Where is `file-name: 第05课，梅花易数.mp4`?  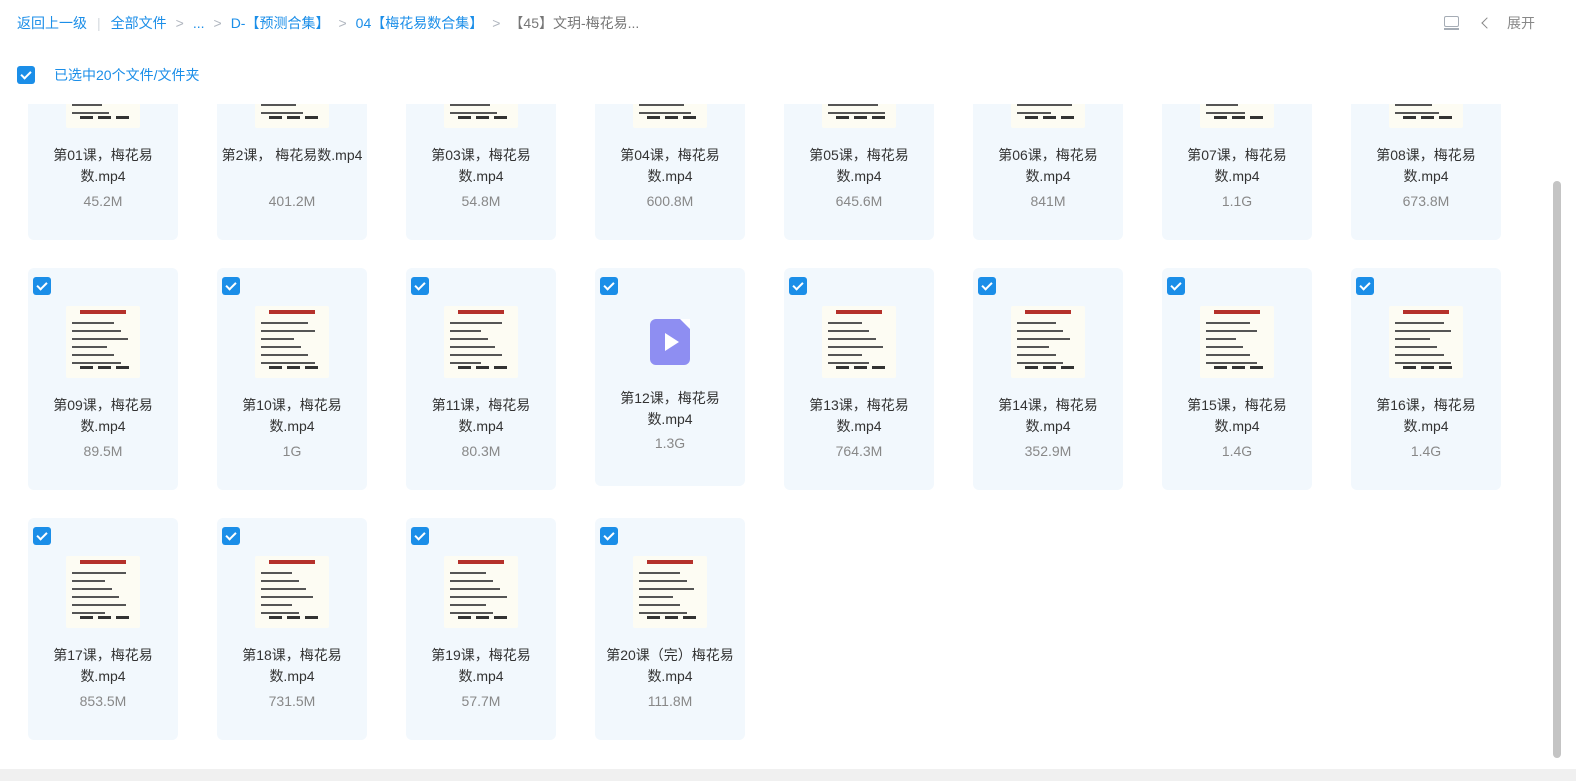
file-name: 第05课，梅花易数.mp4 is located at coordinates (859, 166).